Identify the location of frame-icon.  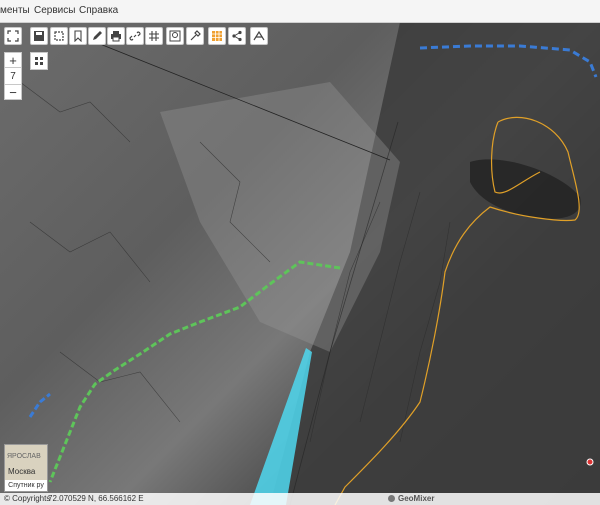
(59, 36).